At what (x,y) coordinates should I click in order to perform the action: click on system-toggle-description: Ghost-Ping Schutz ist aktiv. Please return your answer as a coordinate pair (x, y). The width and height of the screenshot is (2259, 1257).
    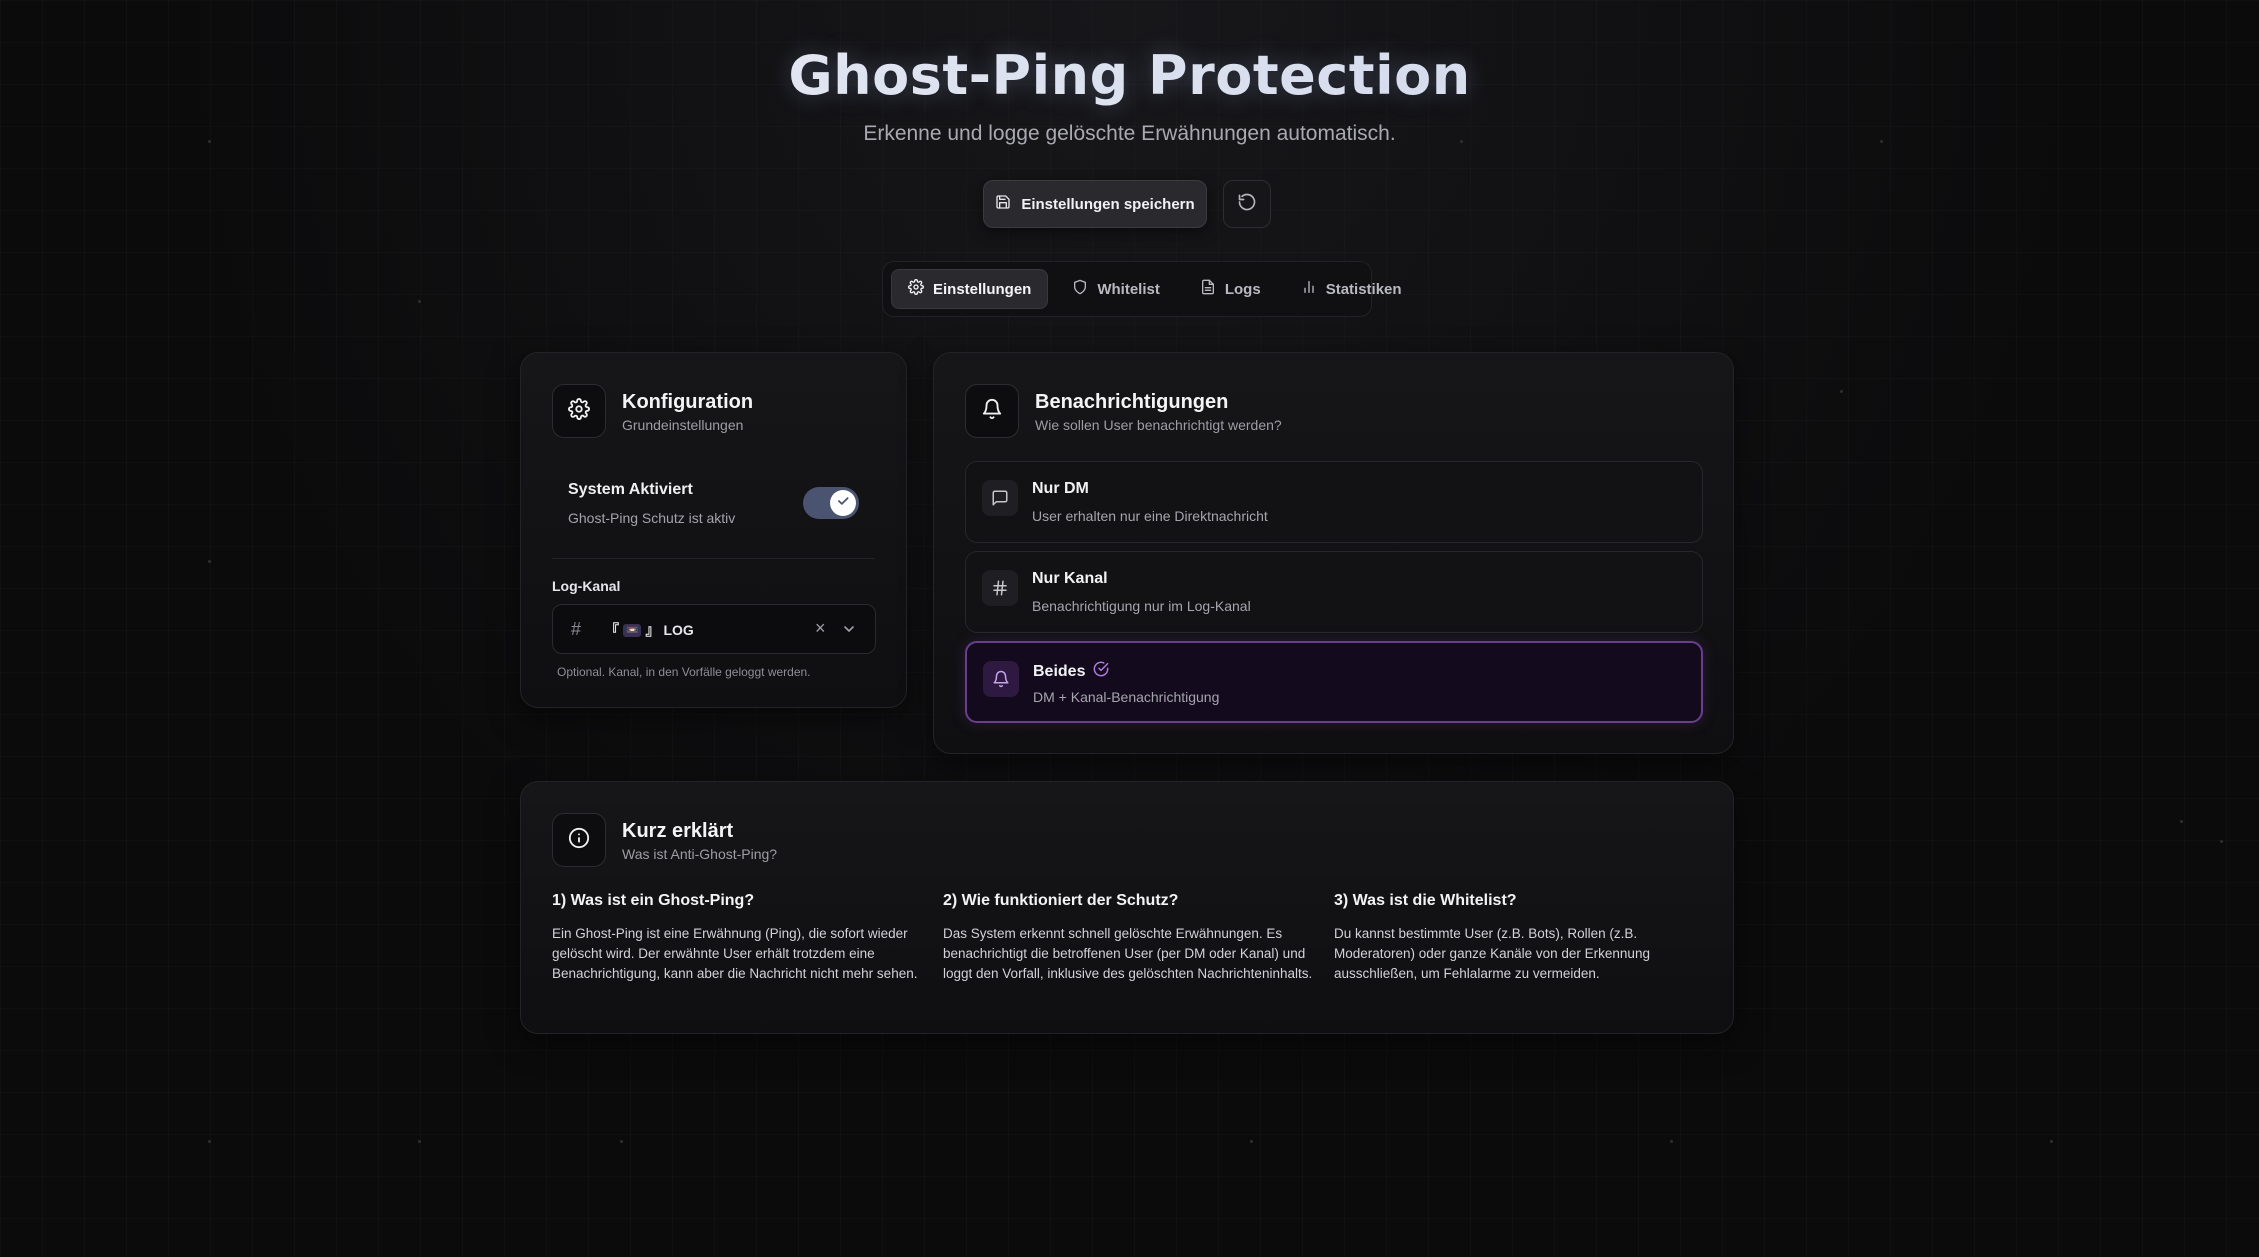
    Looking at the image, I should click on (652, 518).